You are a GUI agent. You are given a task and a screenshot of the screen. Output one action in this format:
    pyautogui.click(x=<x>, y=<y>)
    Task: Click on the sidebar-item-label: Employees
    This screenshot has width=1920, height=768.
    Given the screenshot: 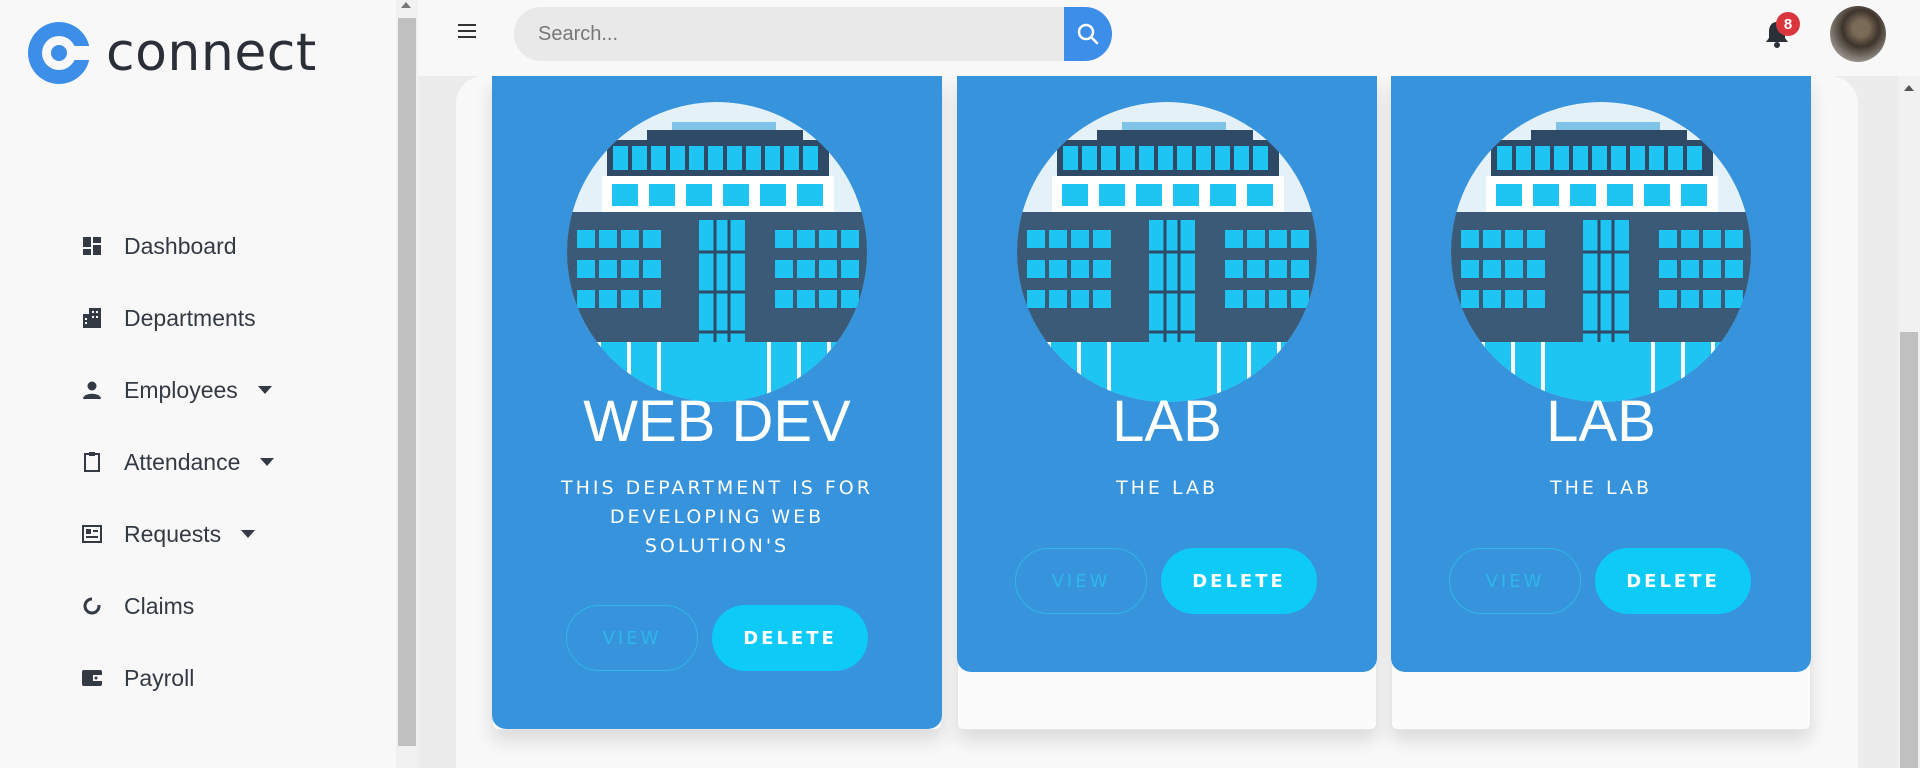 What is the action you would take?
    pyautogui.click(x=181, y=389)
    